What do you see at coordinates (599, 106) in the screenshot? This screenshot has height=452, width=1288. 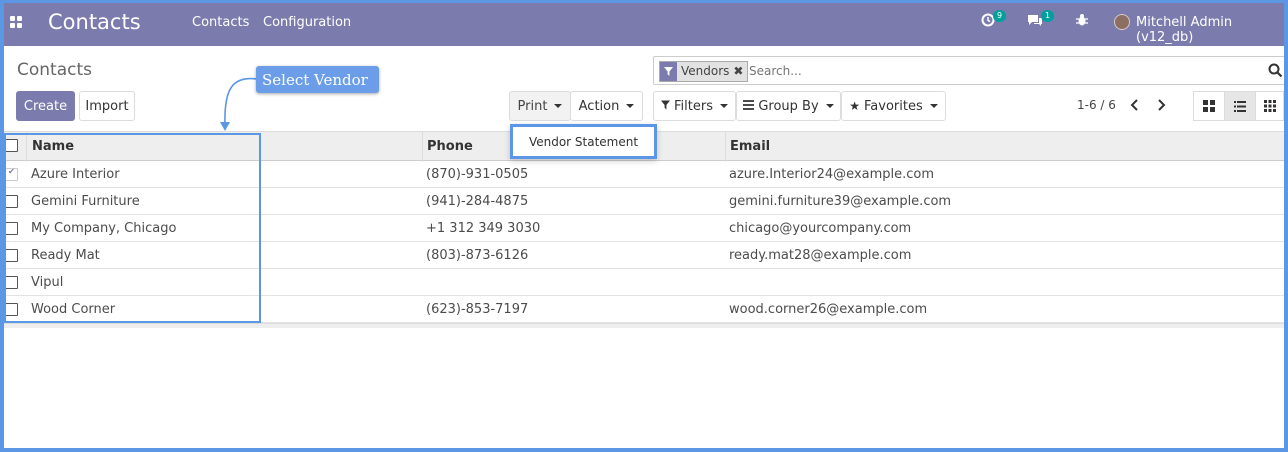 I see `action-label: Action` at bounding box center [599, 106].